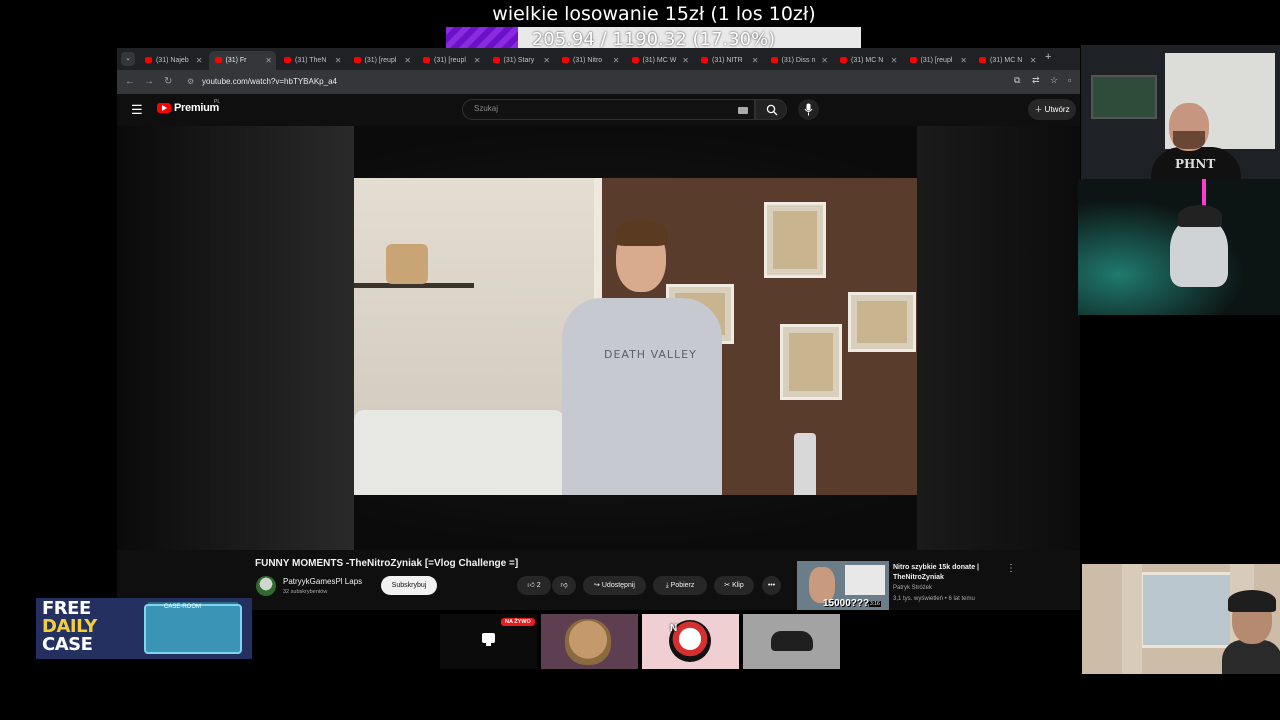 The height and width of the screenshot is (720, 1280). What do you see at coordinates (1052, 109) in the screenshot?
I see `create-button: ＋ Utwórz` at bounding box center [1052, 109].